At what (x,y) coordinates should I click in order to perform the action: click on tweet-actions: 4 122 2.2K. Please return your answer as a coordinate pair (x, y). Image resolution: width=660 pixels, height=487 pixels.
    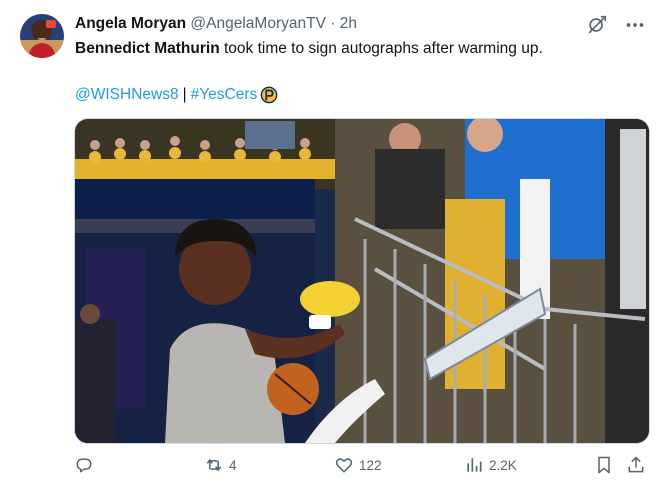
    Looking at the image, I should click on (361, 467).